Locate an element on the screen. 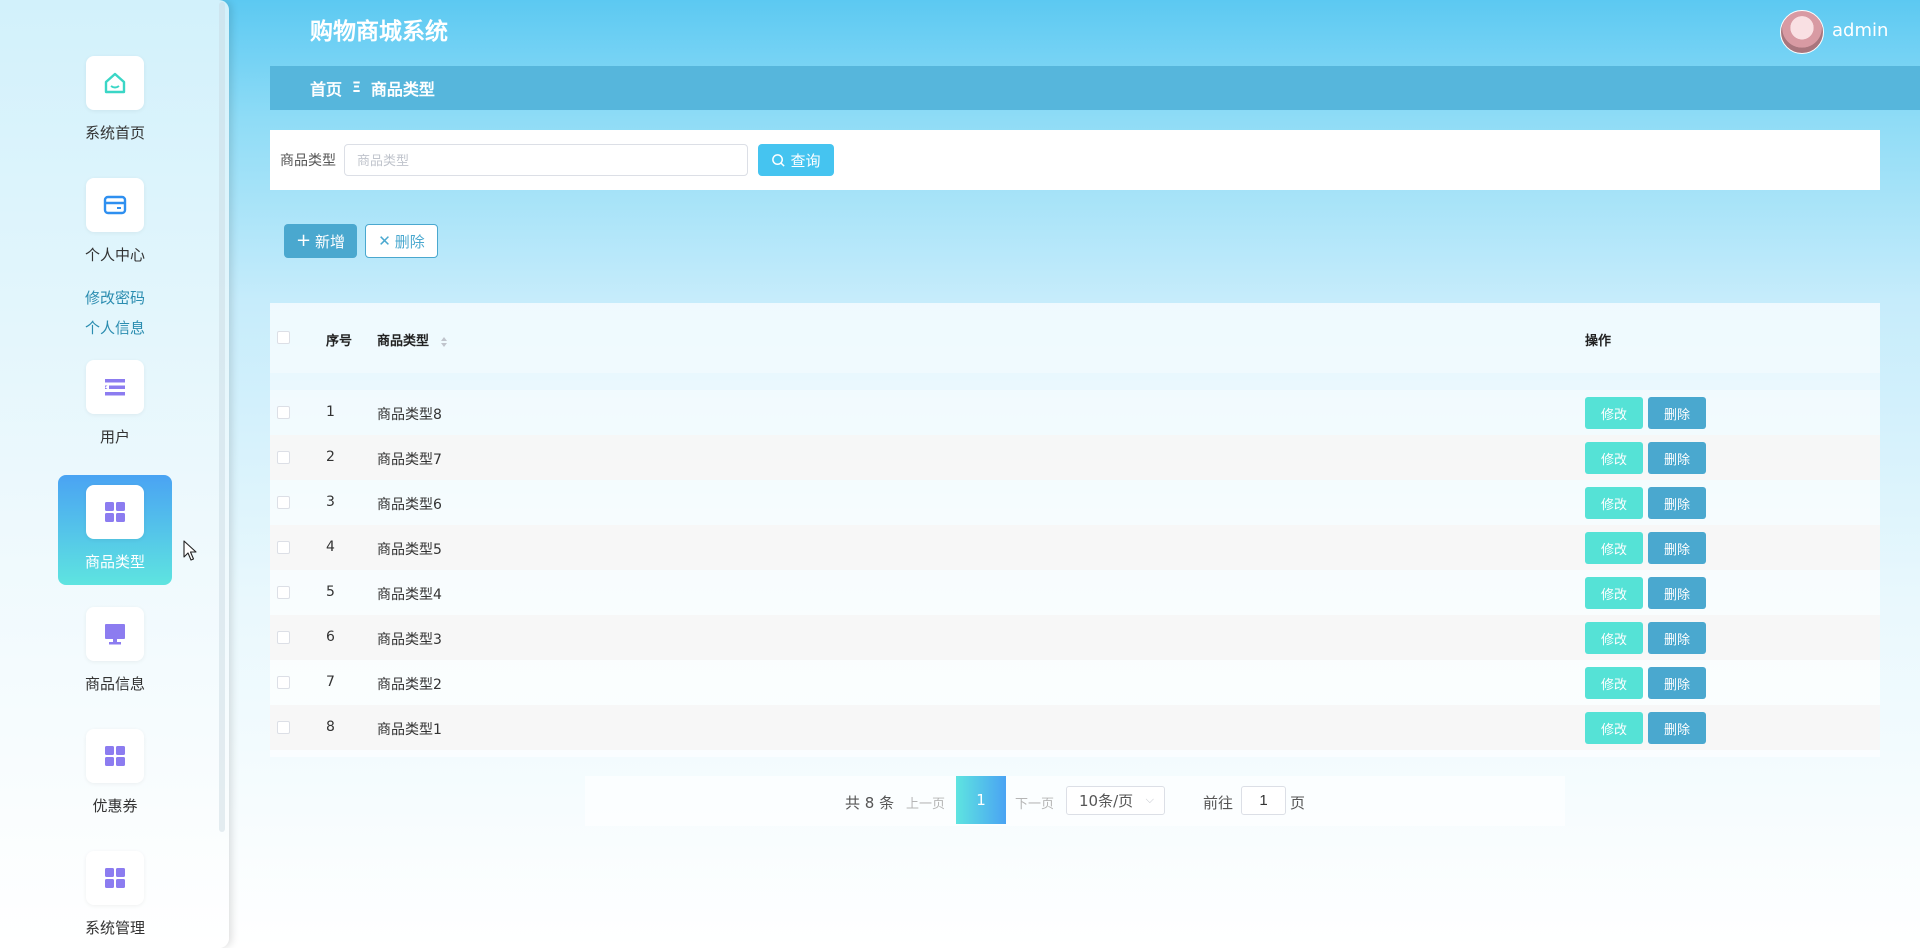 The width and height of the screenshot is (1920, 948). sidebar-item-users: 用户 is located at coordinates (115, 405).